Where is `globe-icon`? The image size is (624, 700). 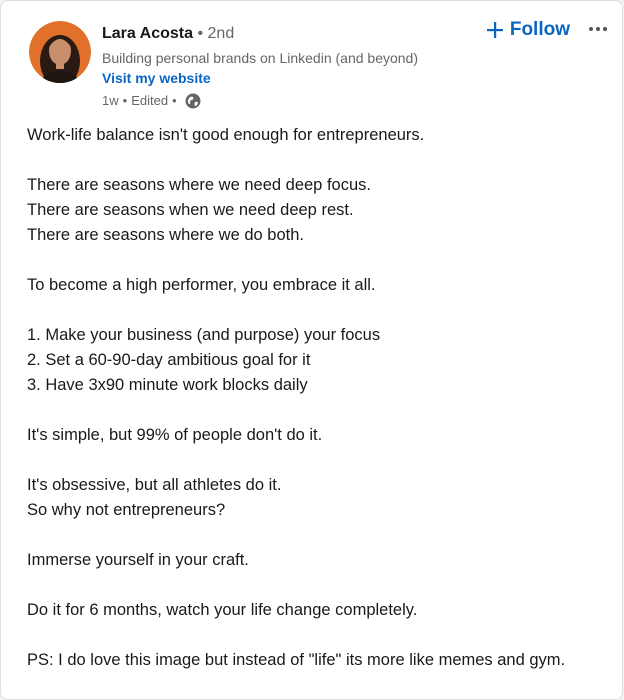
globe-icon is located at coordinates (193, 101).